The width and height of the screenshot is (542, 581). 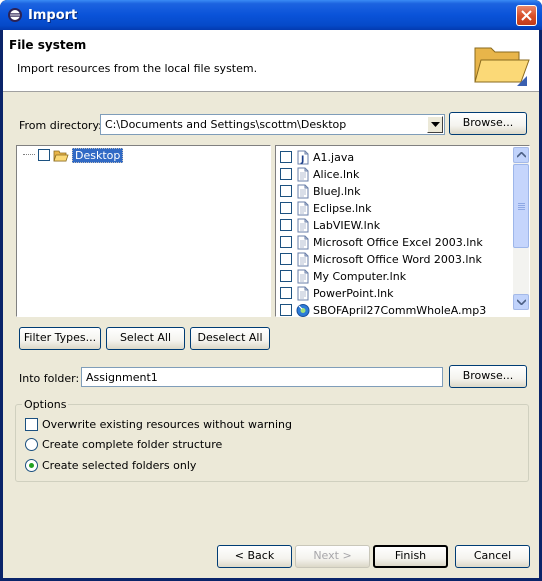 I want to click on file-list-item: Microsoft Office Word 2003.lnk, so click(x=396, y=259).